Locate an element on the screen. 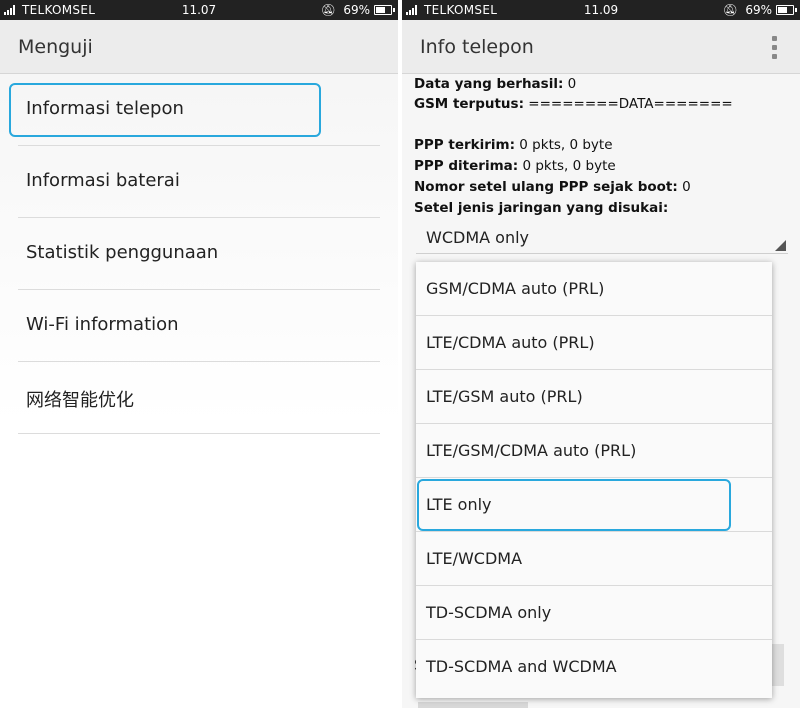  menu-item-usage-stats: Statistik penggunaan is located at coordinates (199, 254).